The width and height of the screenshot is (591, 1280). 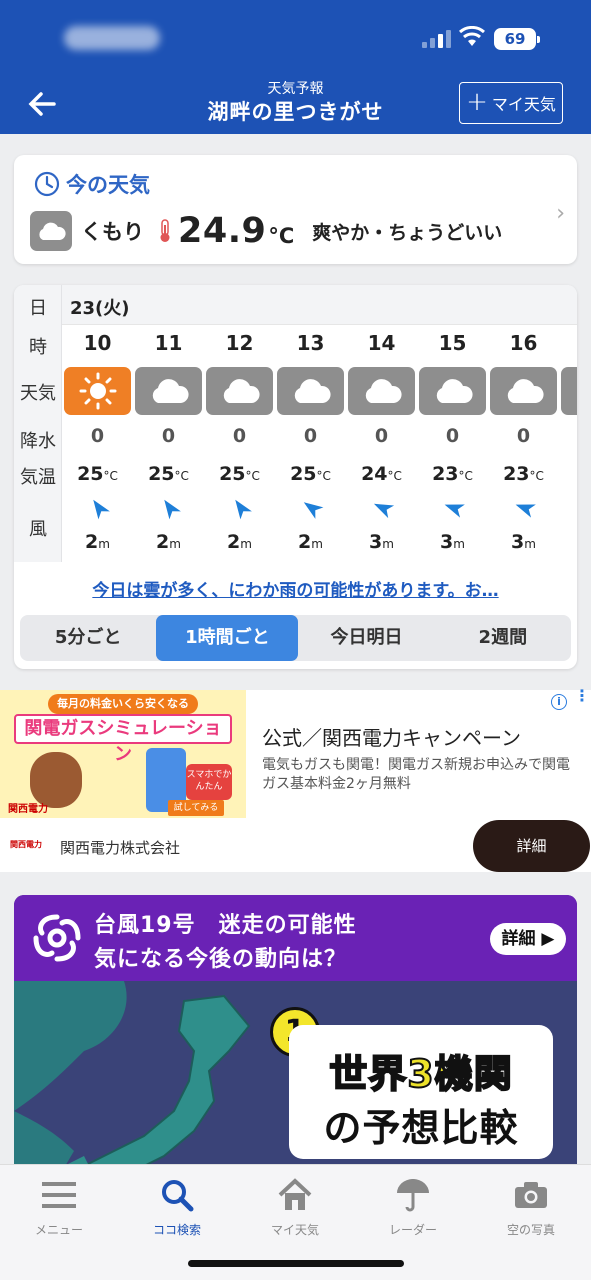 I want to click on clock-icon, so click(x=47, y=184).